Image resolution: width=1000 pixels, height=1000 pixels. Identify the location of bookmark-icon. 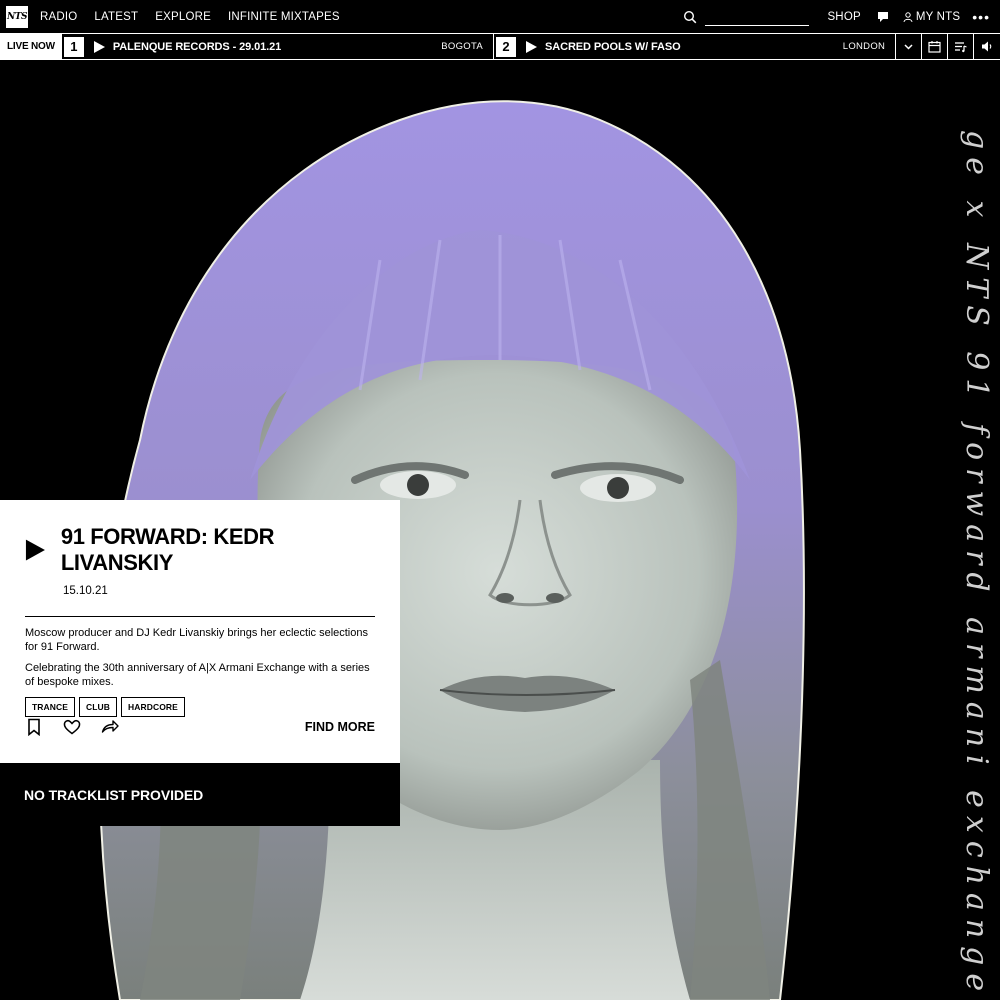
(34, 727).